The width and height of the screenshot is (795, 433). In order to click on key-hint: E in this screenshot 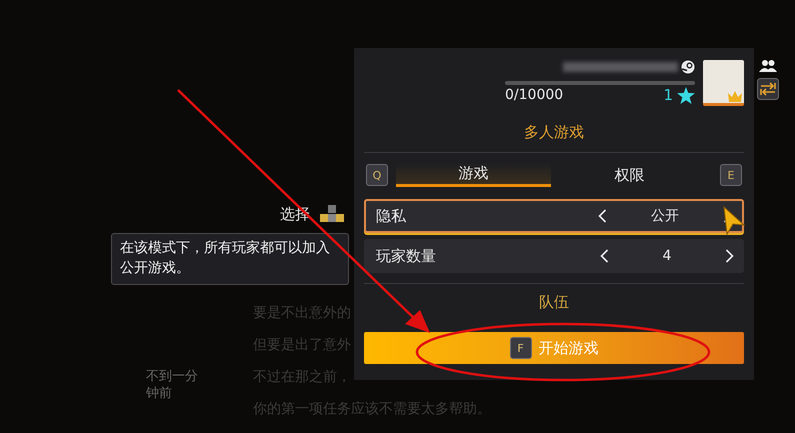, I will do `click(731, 175)`.